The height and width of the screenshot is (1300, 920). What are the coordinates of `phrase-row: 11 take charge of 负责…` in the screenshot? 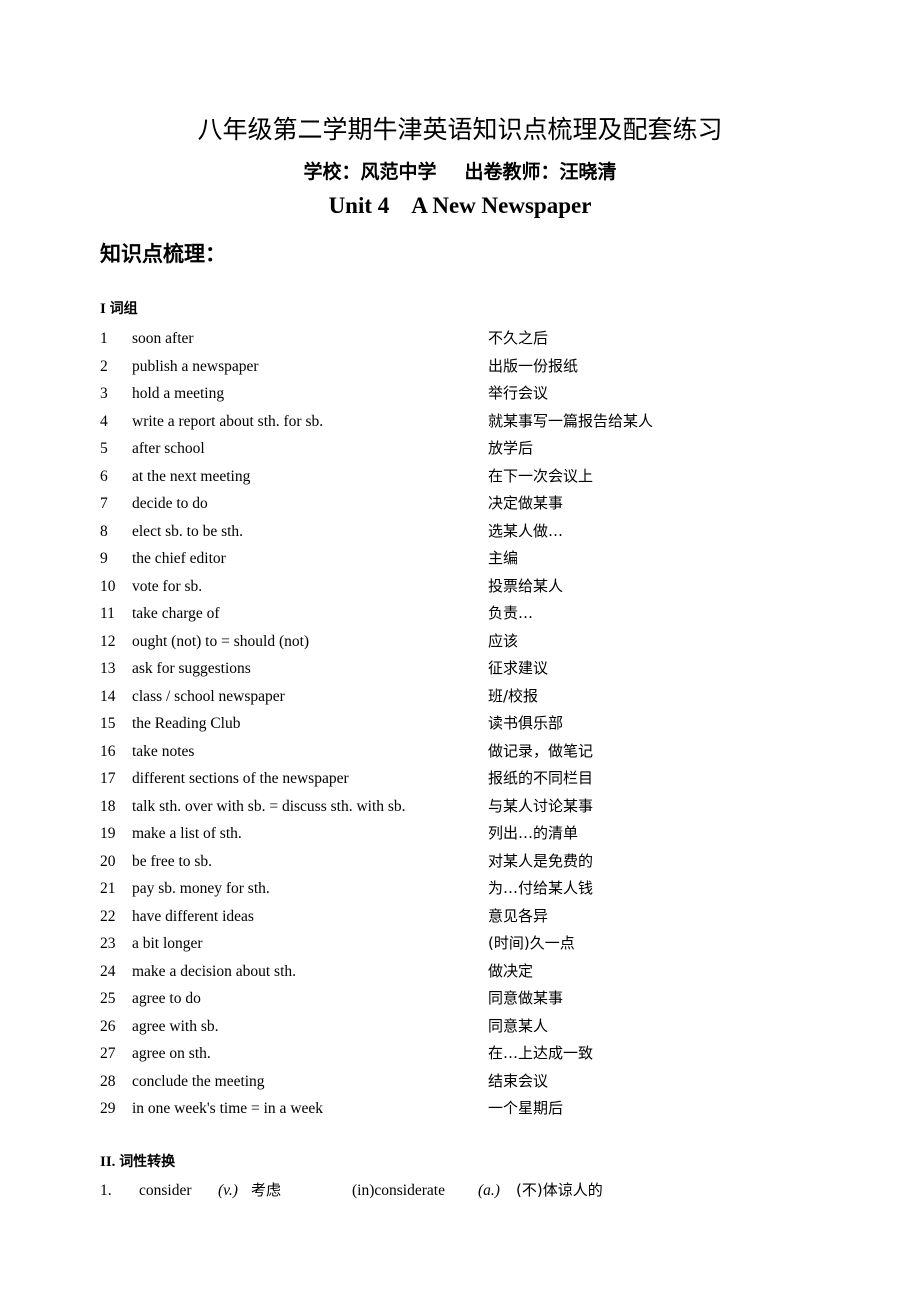 It's located at (460, 614).